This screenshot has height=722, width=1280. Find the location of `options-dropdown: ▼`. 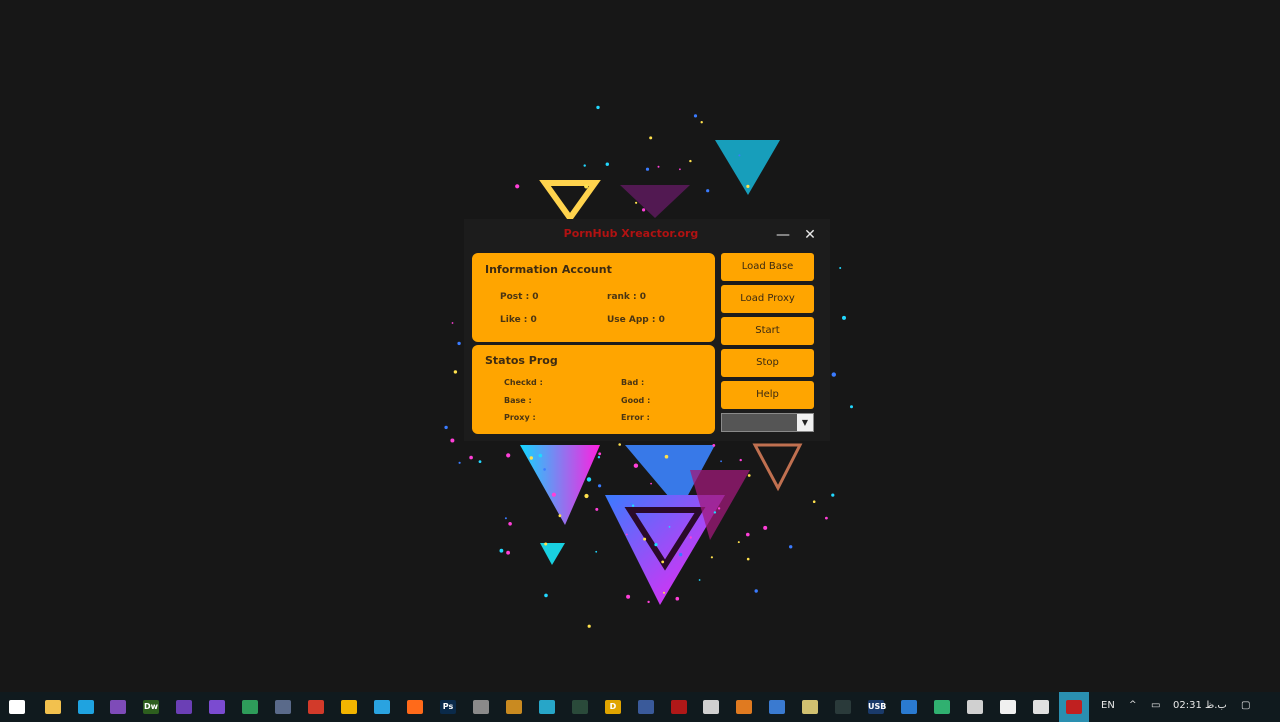

options-dropdown: ▼ is located at coordinates (767, 422).